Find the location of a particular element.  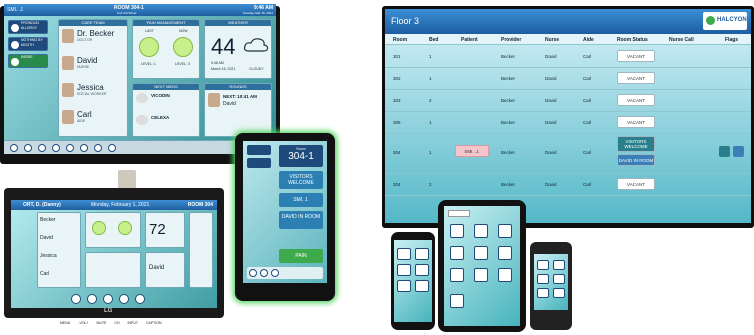

meds-title: NEXT MEDS is located at coordinates (166, 87).